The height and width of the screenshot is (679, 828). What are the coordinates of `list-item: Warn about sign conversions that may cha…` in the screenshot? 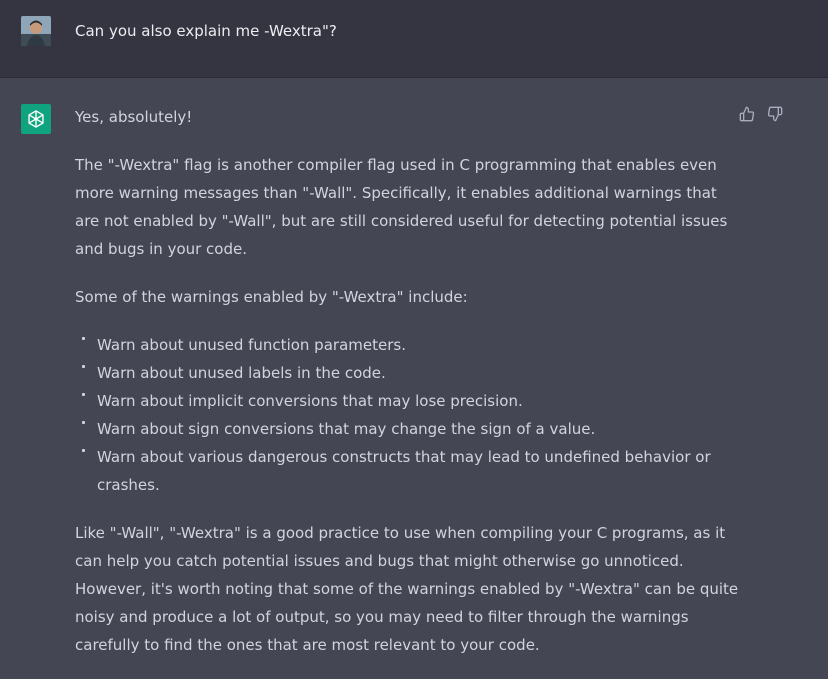 It's located at (410, 429).